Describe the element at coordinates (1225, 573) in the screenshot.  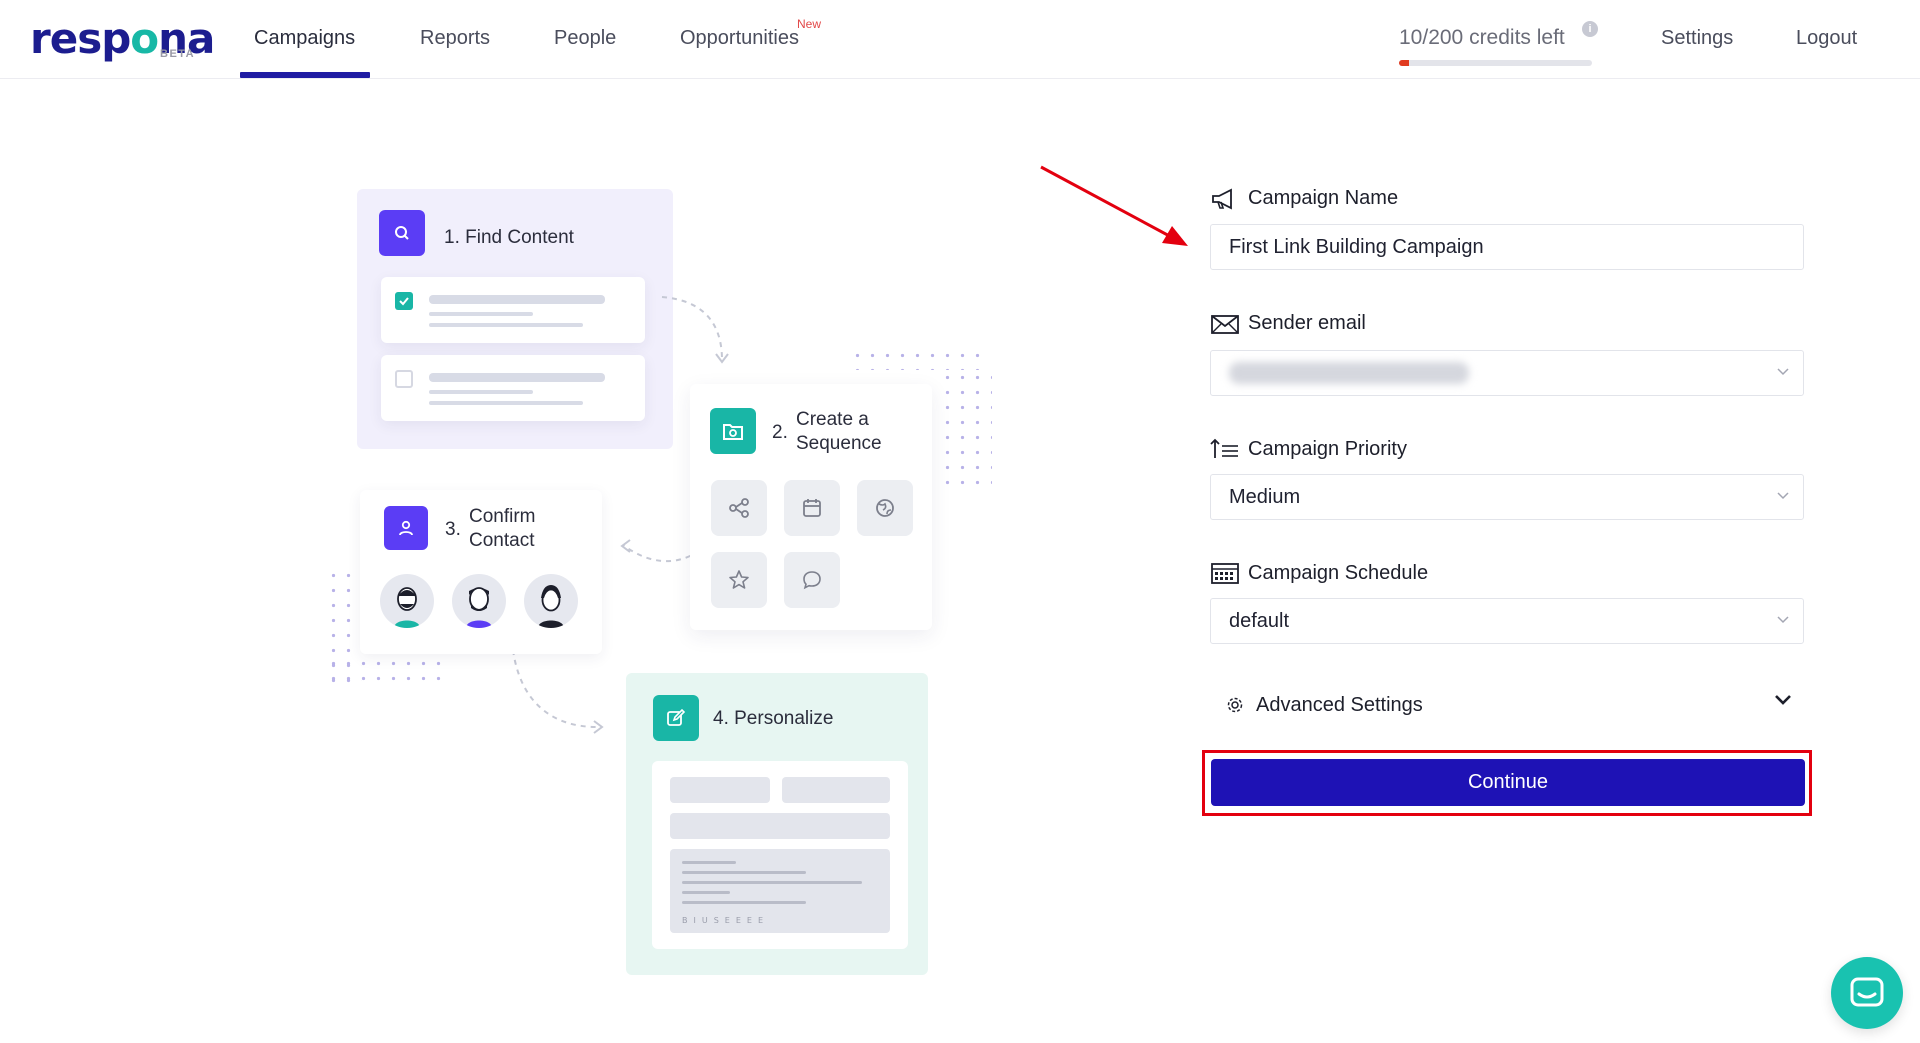
I see `calendar-grid-icon` at that location.